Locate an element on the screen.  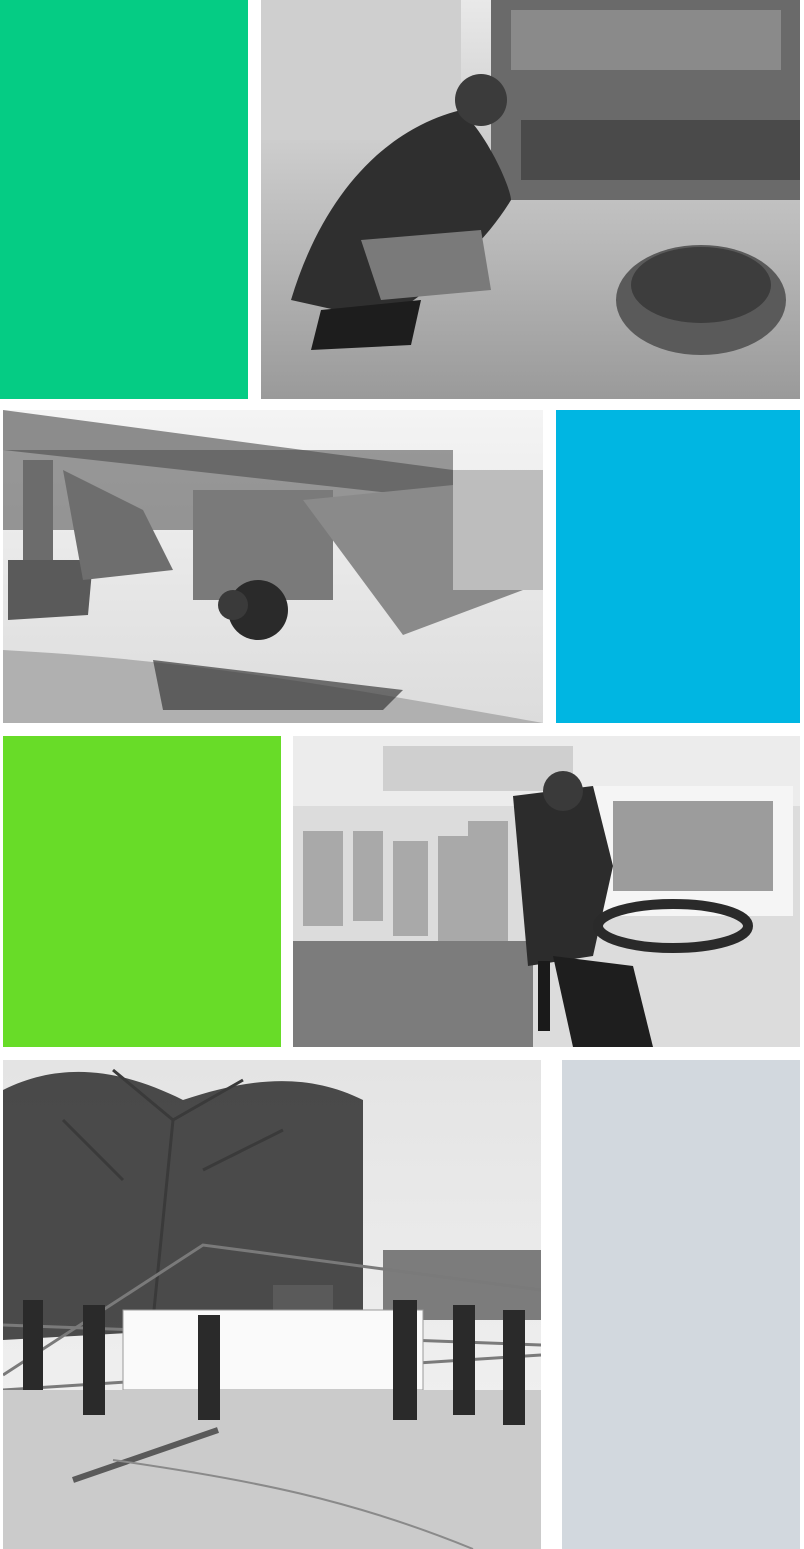
color-block-lime is located at coordinates (142, 891).